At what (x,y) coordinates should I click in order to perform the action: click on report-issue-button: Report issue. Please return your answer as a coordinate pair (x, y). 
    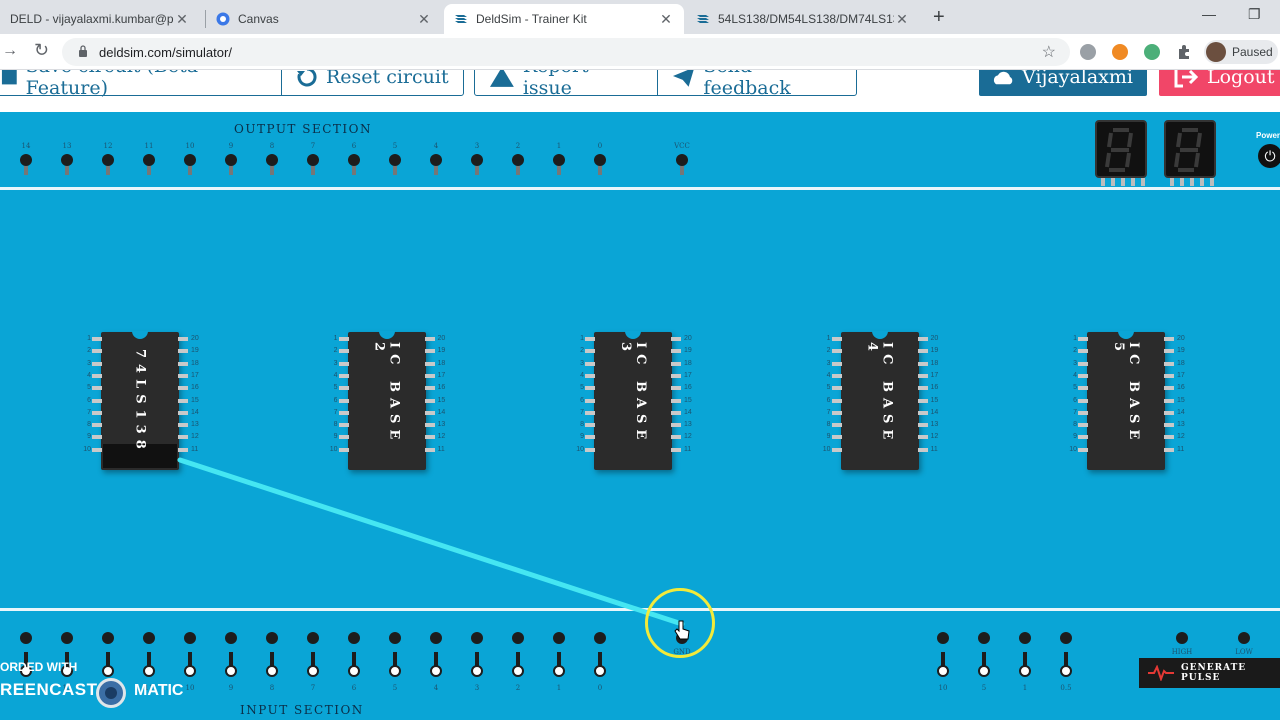
    Looking at the image, I should click on (566, 84).